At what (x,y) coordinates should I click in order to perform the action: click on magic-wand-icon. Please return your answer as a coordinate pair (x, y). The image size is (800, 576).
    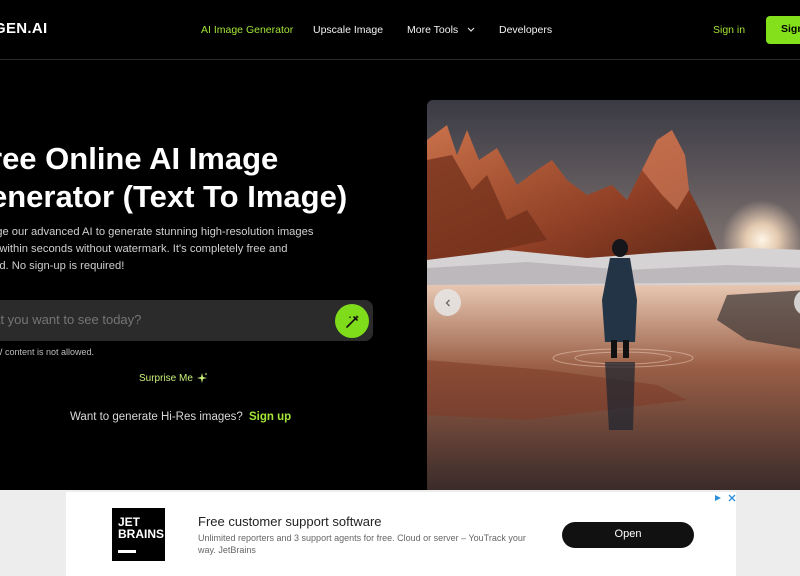
    Looking at the image, I should click on (352, 321).